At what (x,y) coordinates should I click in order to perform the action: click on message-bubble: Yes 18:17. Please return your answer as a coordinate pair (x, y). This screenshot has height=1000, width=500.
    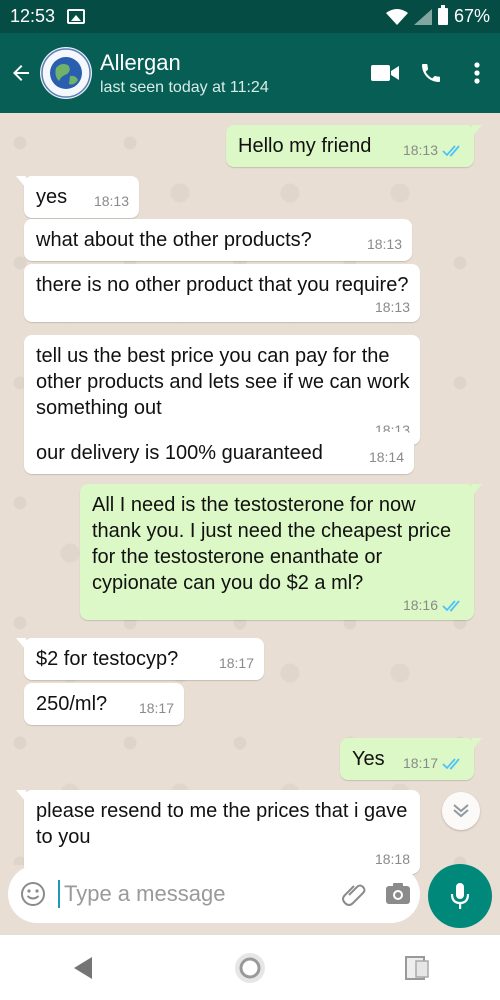
    Looking at the image, I should click on (411, 759).